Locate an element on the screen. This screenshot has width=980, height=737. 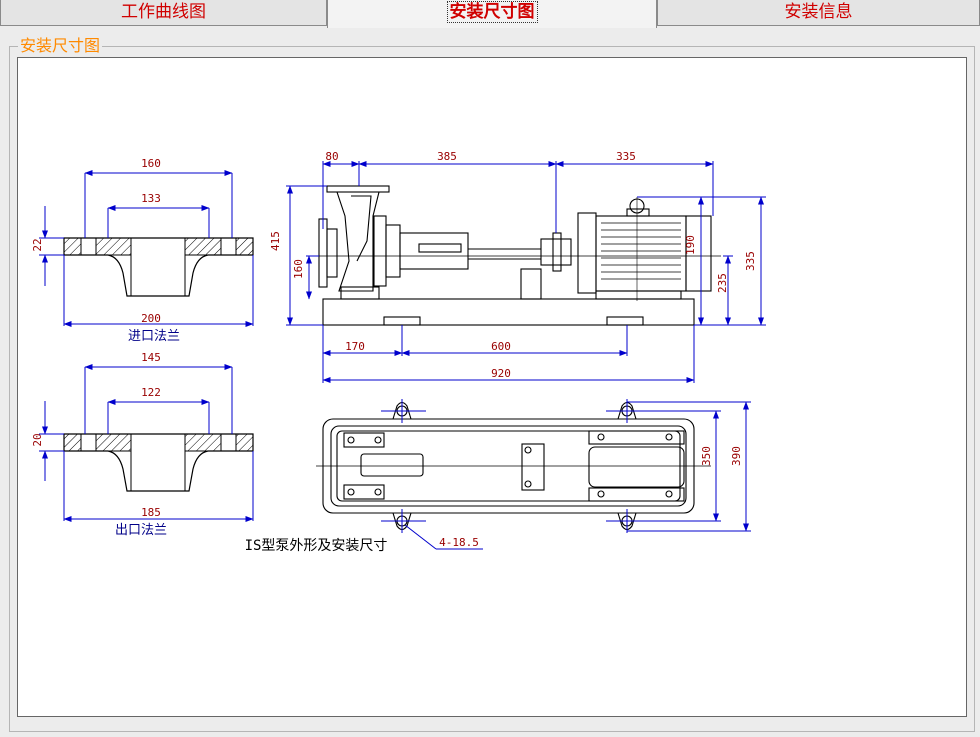
inlet-dim-outer: 160 is located at coordinates (151, 163).